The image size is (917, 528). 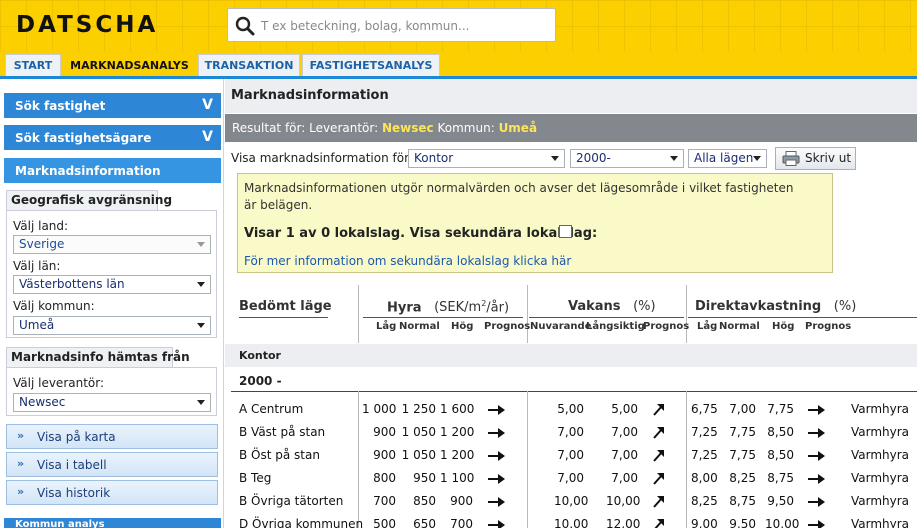 I want to click on col-header-hyra-label: Hyra, so click(x=404, y=308).